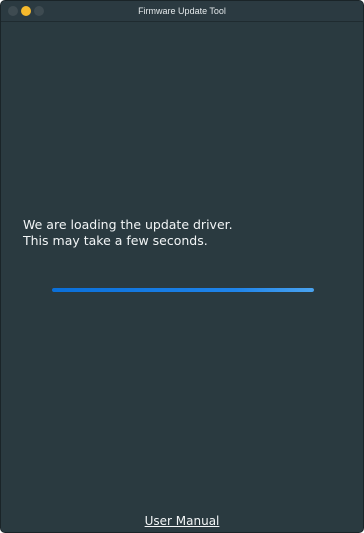  Describe the element at coordinates (115, 240) in the screenshot. I see `loading-message-line-2: This may take a few seconds.` at that location.